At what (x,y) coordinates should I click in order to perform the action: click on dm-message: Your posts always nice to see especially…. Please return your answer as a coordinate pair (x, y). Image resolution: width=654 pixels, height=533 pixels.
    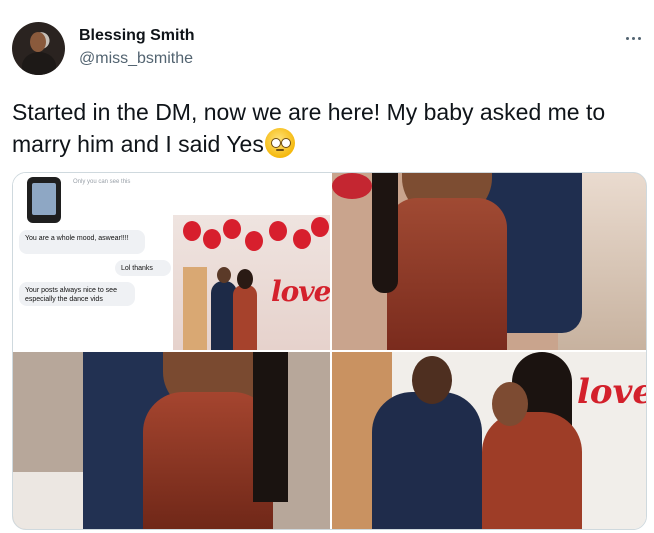
    Looking at the image, I should click on (77, 294).